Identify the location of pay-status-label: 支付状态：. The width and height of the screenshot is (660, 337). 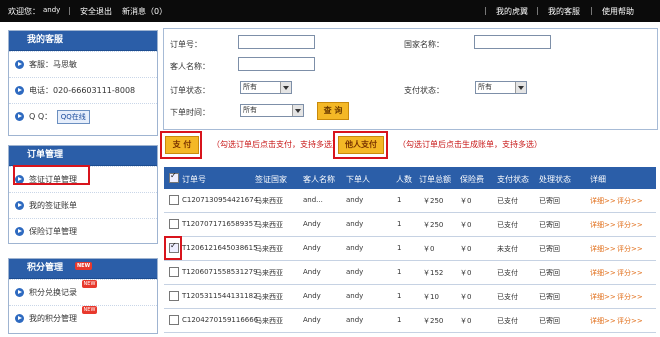
(424, 90).